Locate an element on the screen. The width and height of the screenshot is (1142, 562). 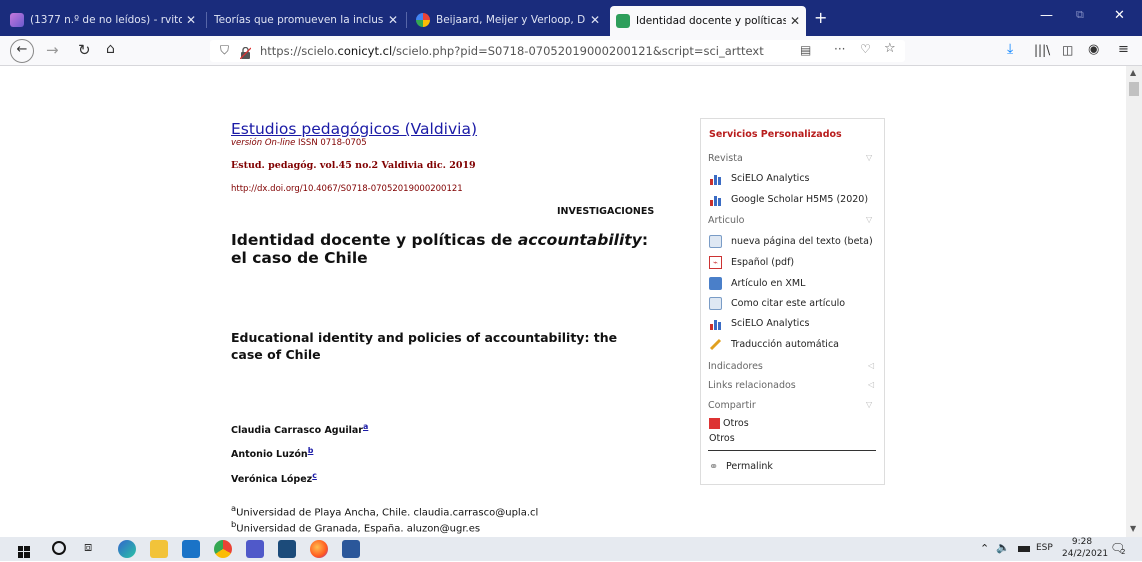
sidebar-section-compartir: Compartir is located at coordinates (732, 405).